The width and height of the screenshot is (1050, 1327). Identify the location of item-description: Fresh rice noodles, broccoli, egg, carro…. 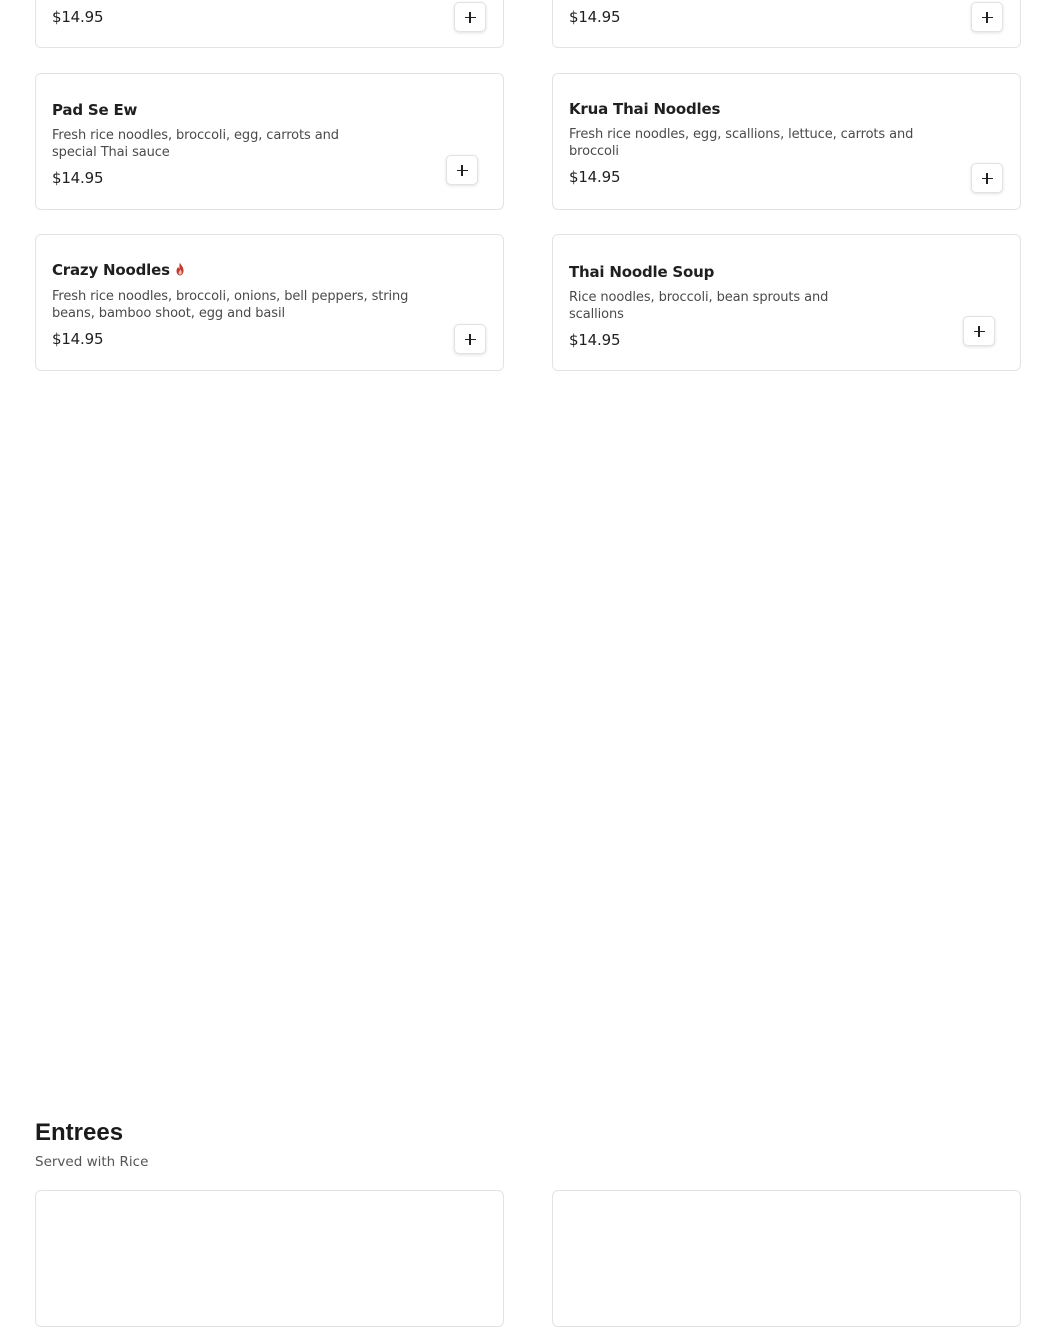
(195, 144).